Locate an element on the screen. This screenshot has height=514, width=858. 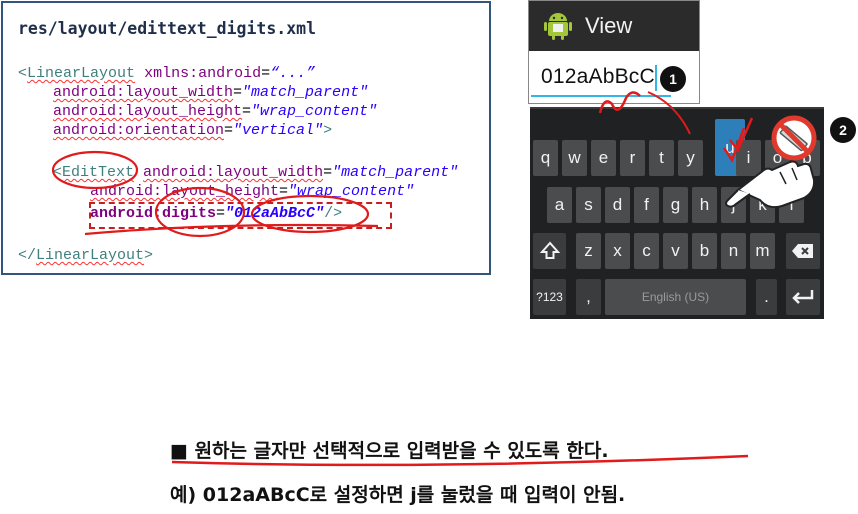
key-f: f is located at coordinates (646, 205).